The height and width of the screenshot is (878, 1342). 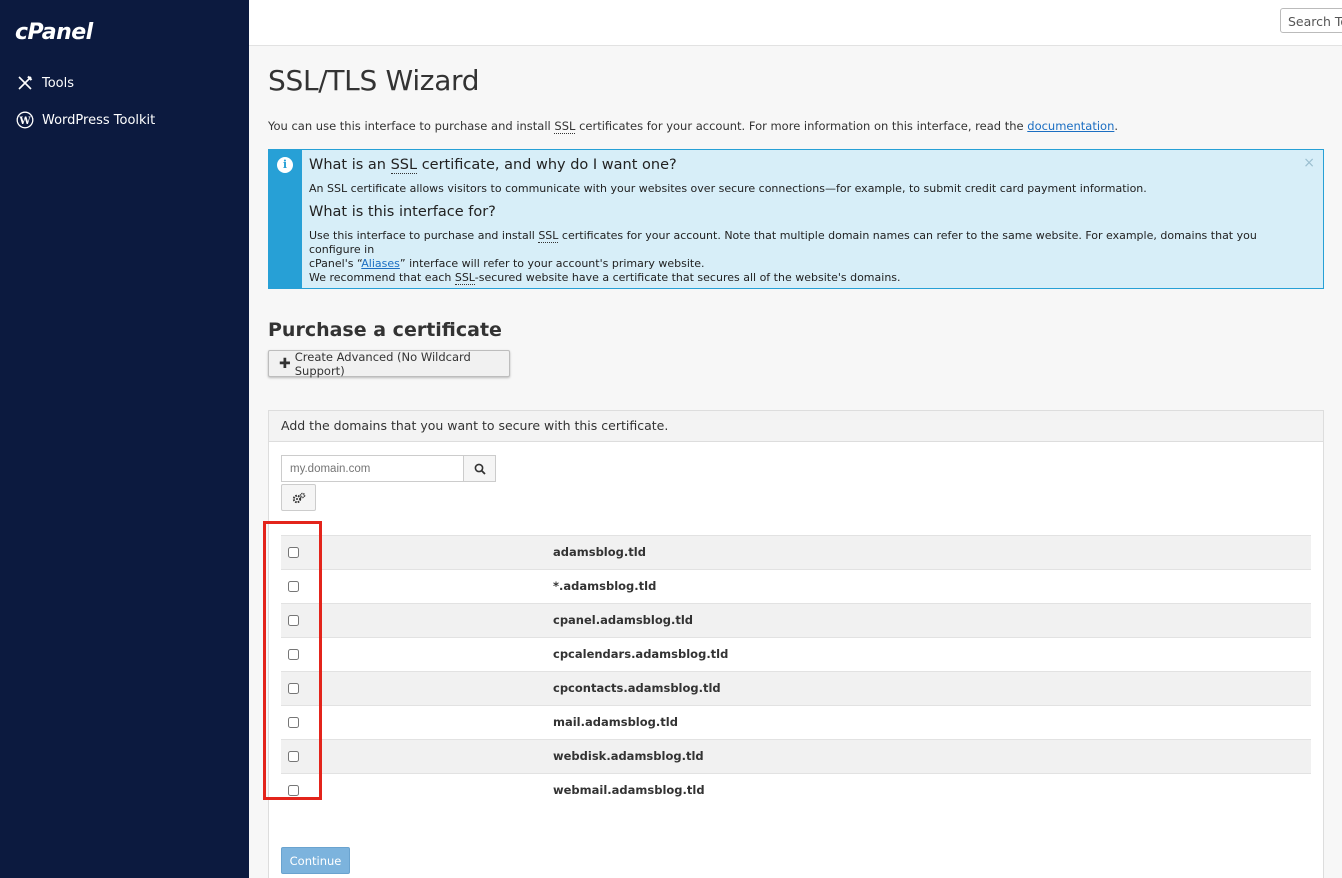 I want to click on info-text-part: cPanel's “, so click(x=335, y=263).